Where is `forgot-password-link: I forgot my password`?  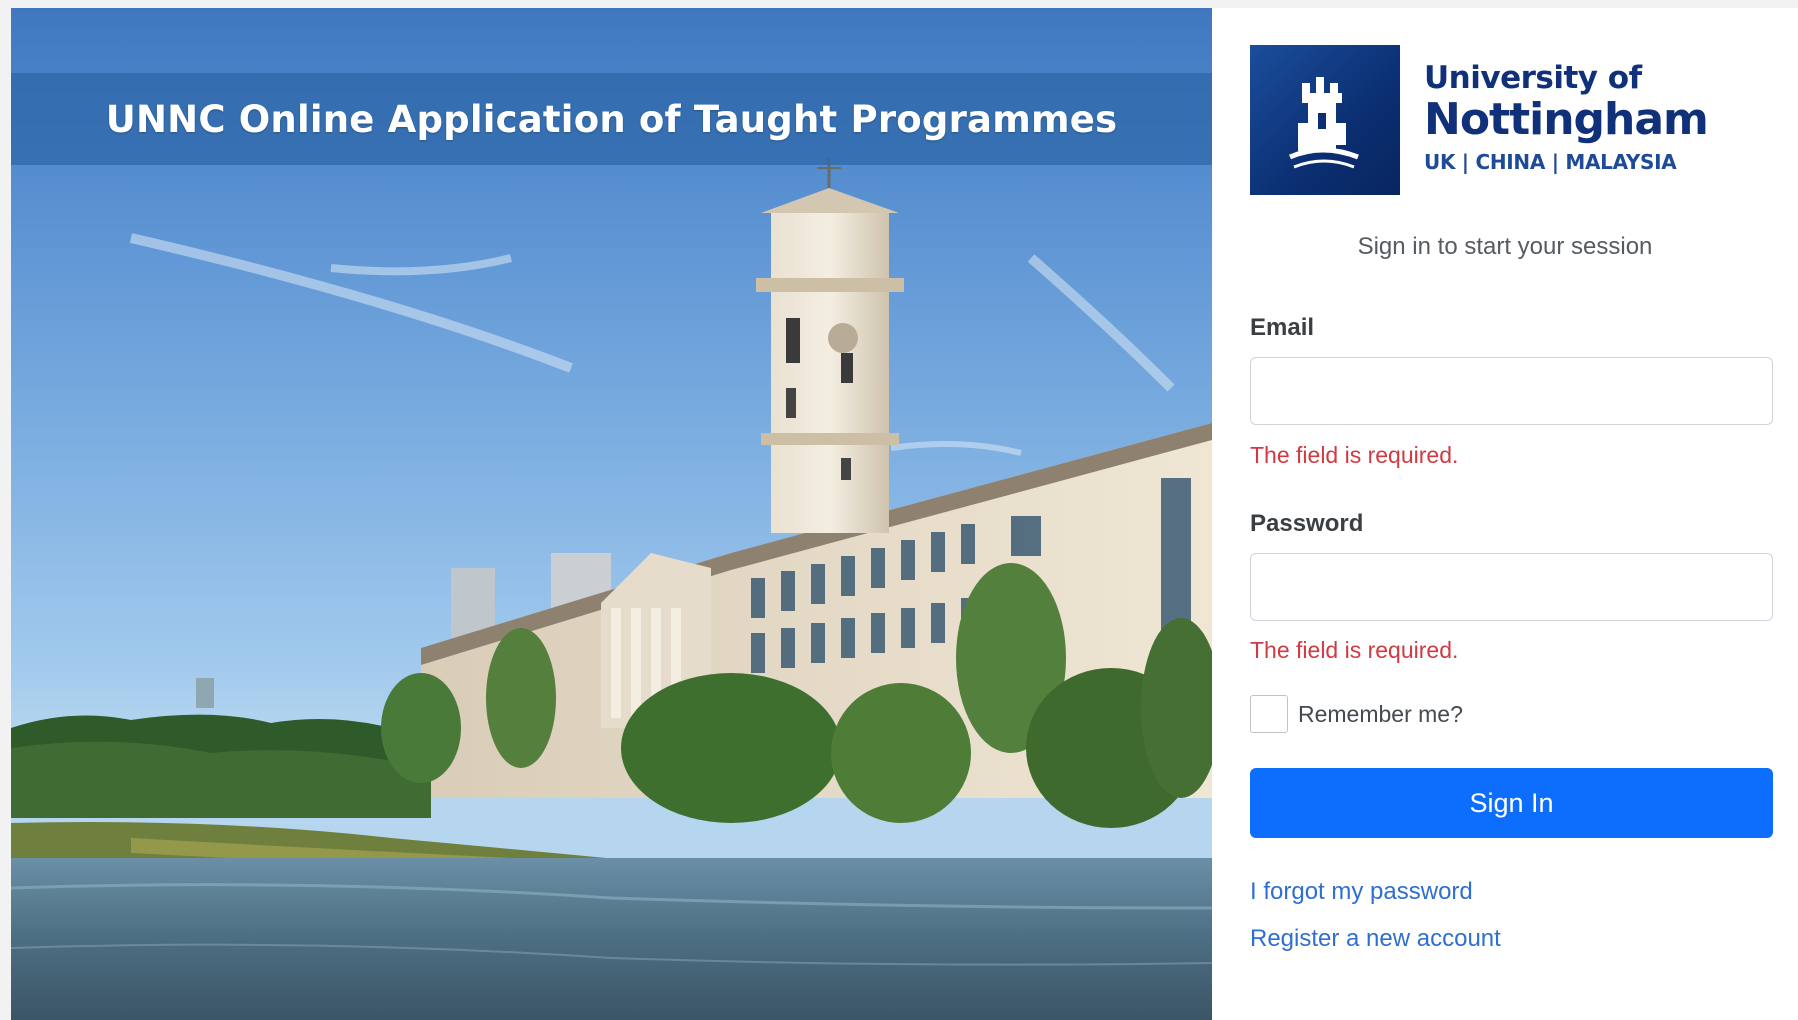
forgot-password-link: I forgot my password is located at coordinates (1361, 892).